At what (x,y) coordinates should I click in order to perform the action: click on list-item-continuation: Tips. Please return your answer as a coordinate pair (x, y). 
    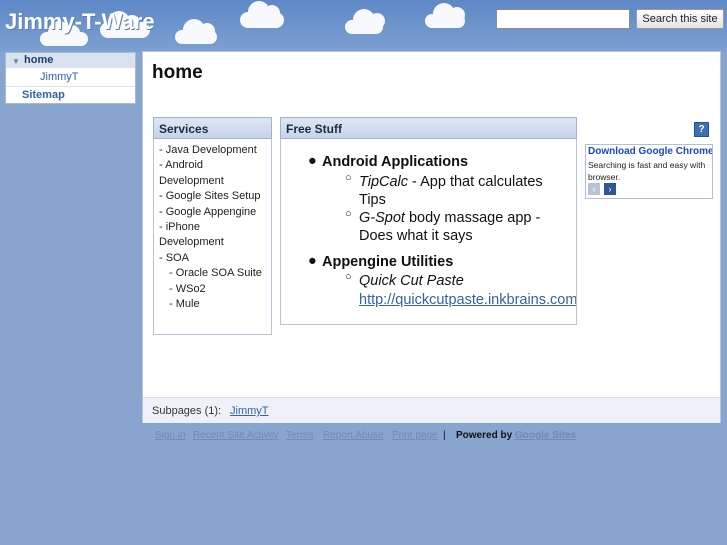
    Looking at the image, I should click on (372, 200).